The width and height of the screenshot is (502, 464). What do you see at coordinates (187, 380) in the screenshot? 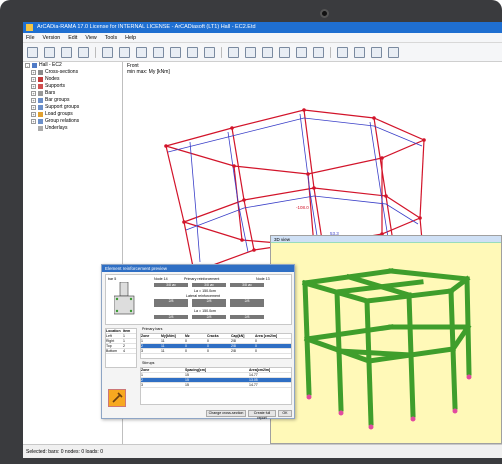
I see `table-cell: 15` at bounding box center [187, 380].